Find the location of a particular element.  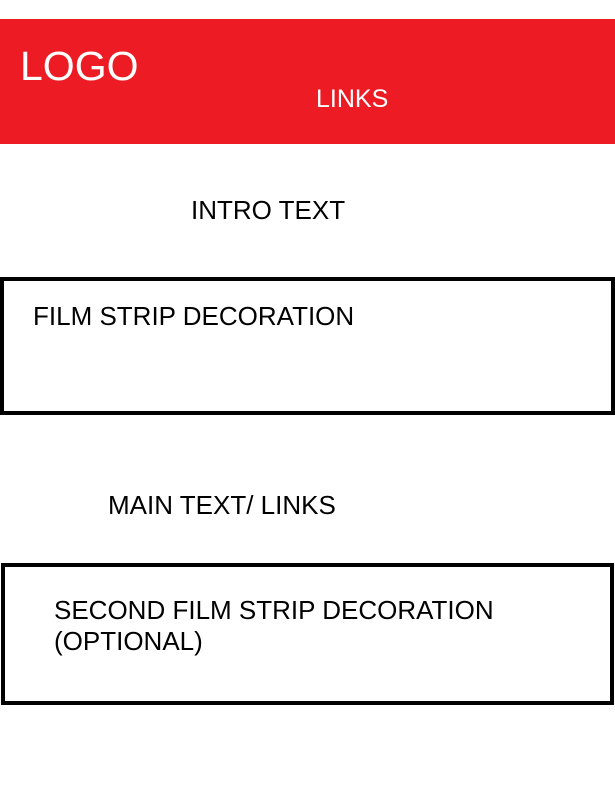

film-strip-label: FILM STRIP DECORATION is located at coordinates (194, 316).